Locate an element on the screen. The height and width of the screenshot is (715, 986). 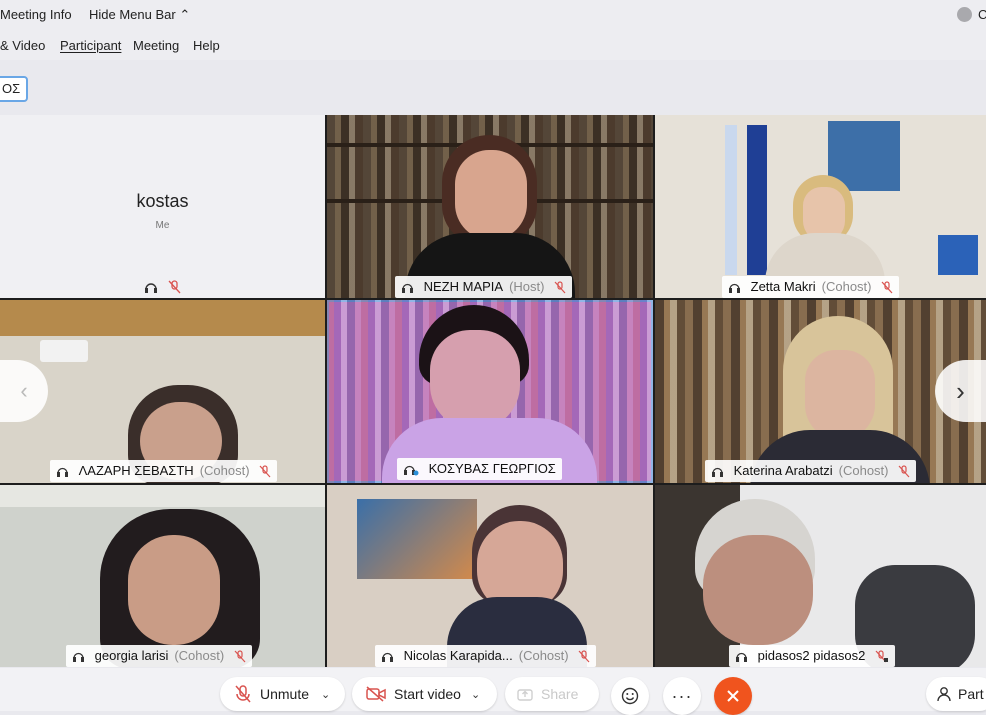
menu-item-participant: Participant is located at coordinates (90, 45).